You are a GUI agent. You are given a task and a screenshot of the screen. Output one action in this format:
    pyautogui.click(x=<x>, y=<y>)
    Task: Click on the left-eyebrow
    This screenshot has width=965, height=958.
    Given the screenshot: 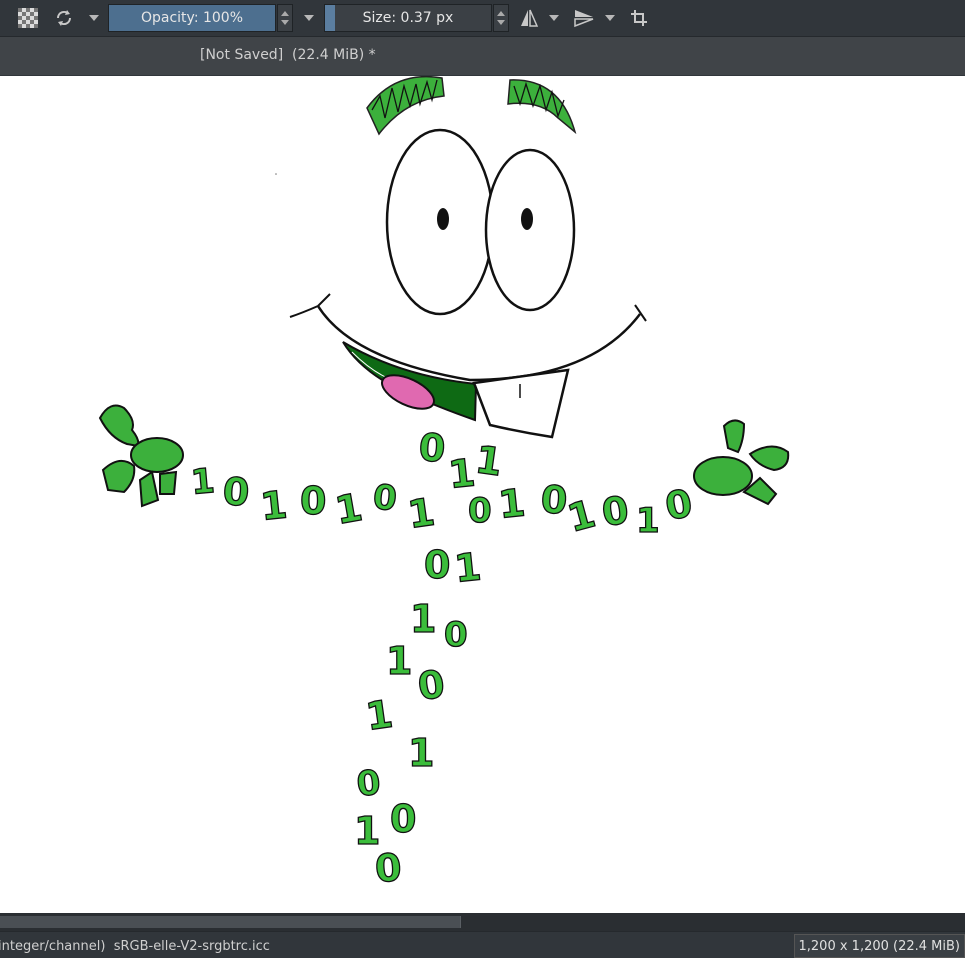 What is the action you would take?
    pyautogui.click(x=405, y=105)
    